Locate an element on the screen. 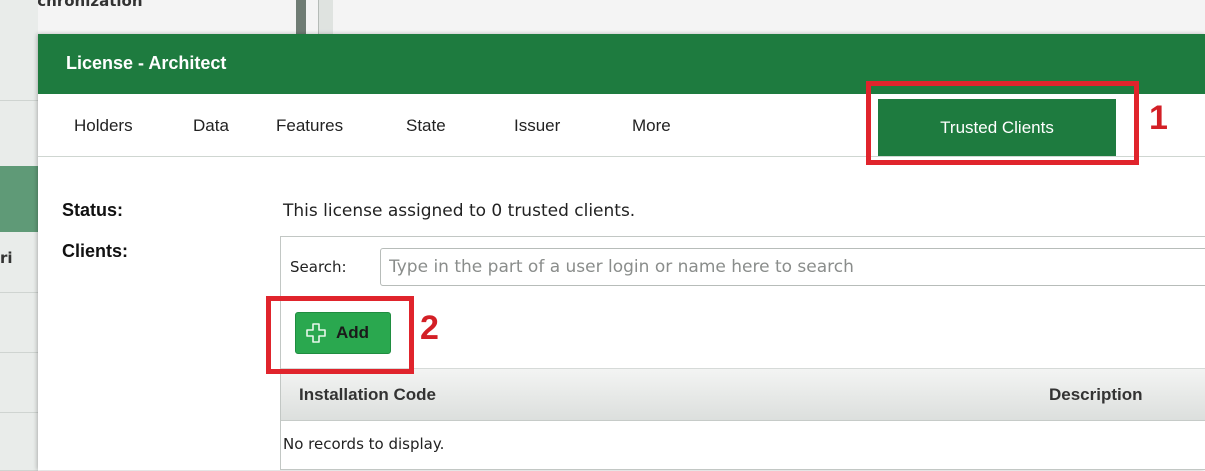 This screenshot has height=471, width=1205. tab-features: Features is located at coordinates (309, 125).